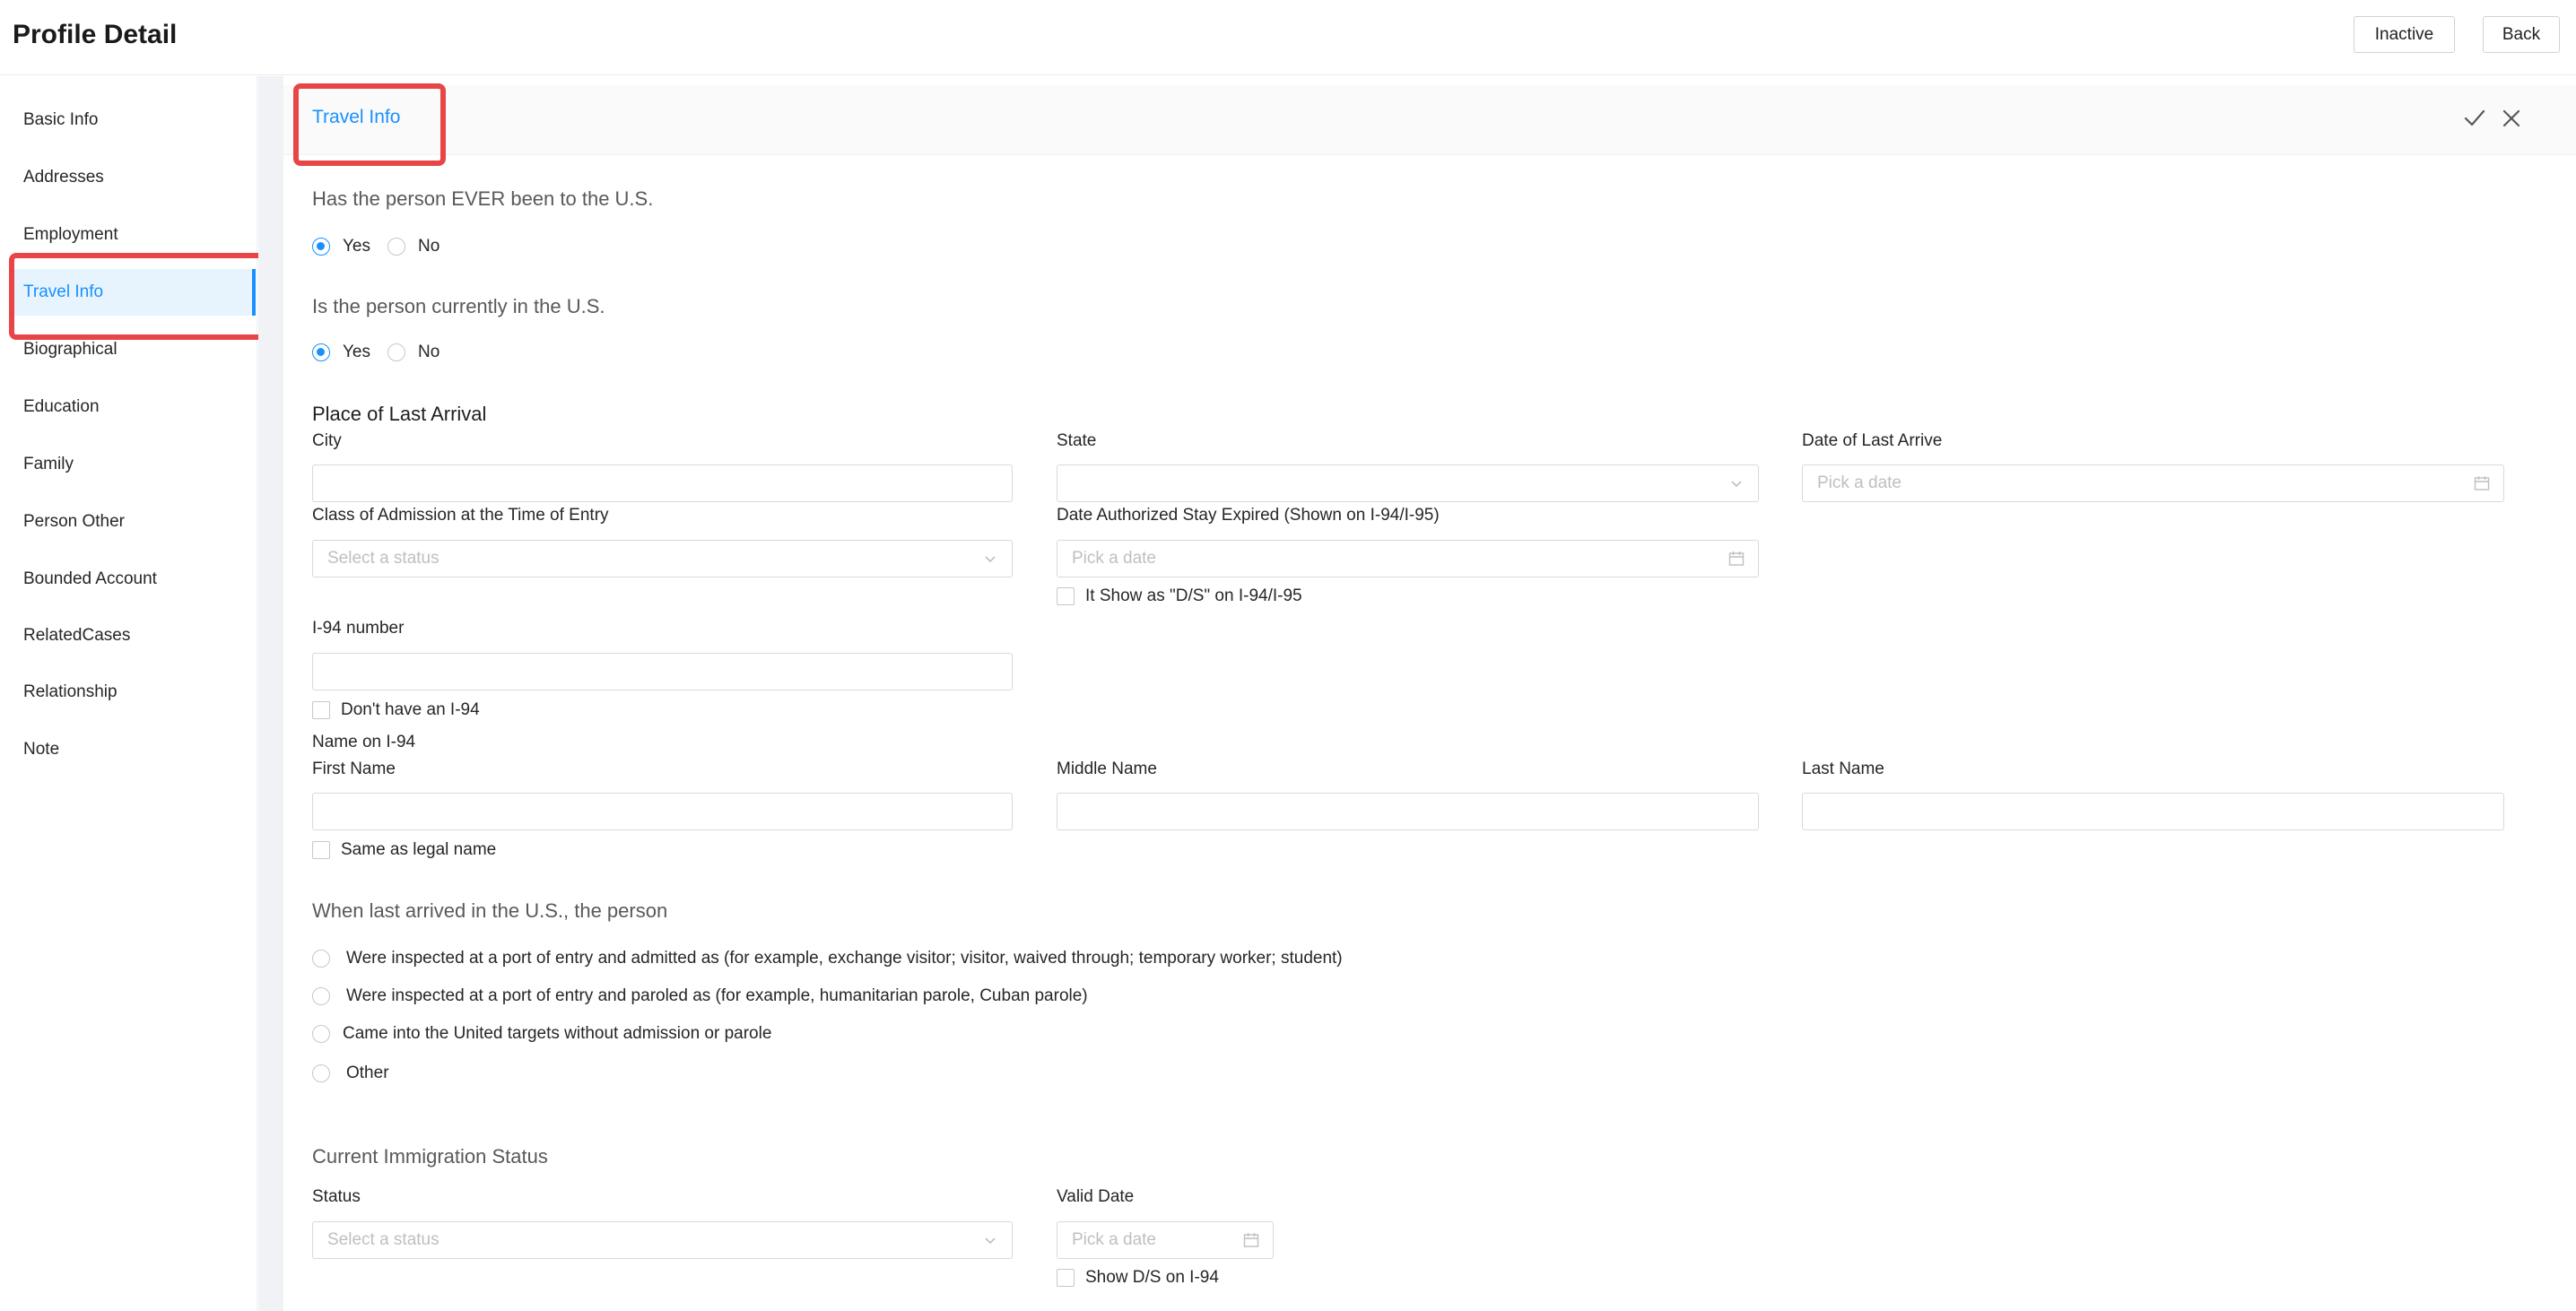 The width and height of the screenshot is (2576, 1311). Describe the element at coordinates (336, 1196) in the screenshot. I see `status-label: Status` at that location.